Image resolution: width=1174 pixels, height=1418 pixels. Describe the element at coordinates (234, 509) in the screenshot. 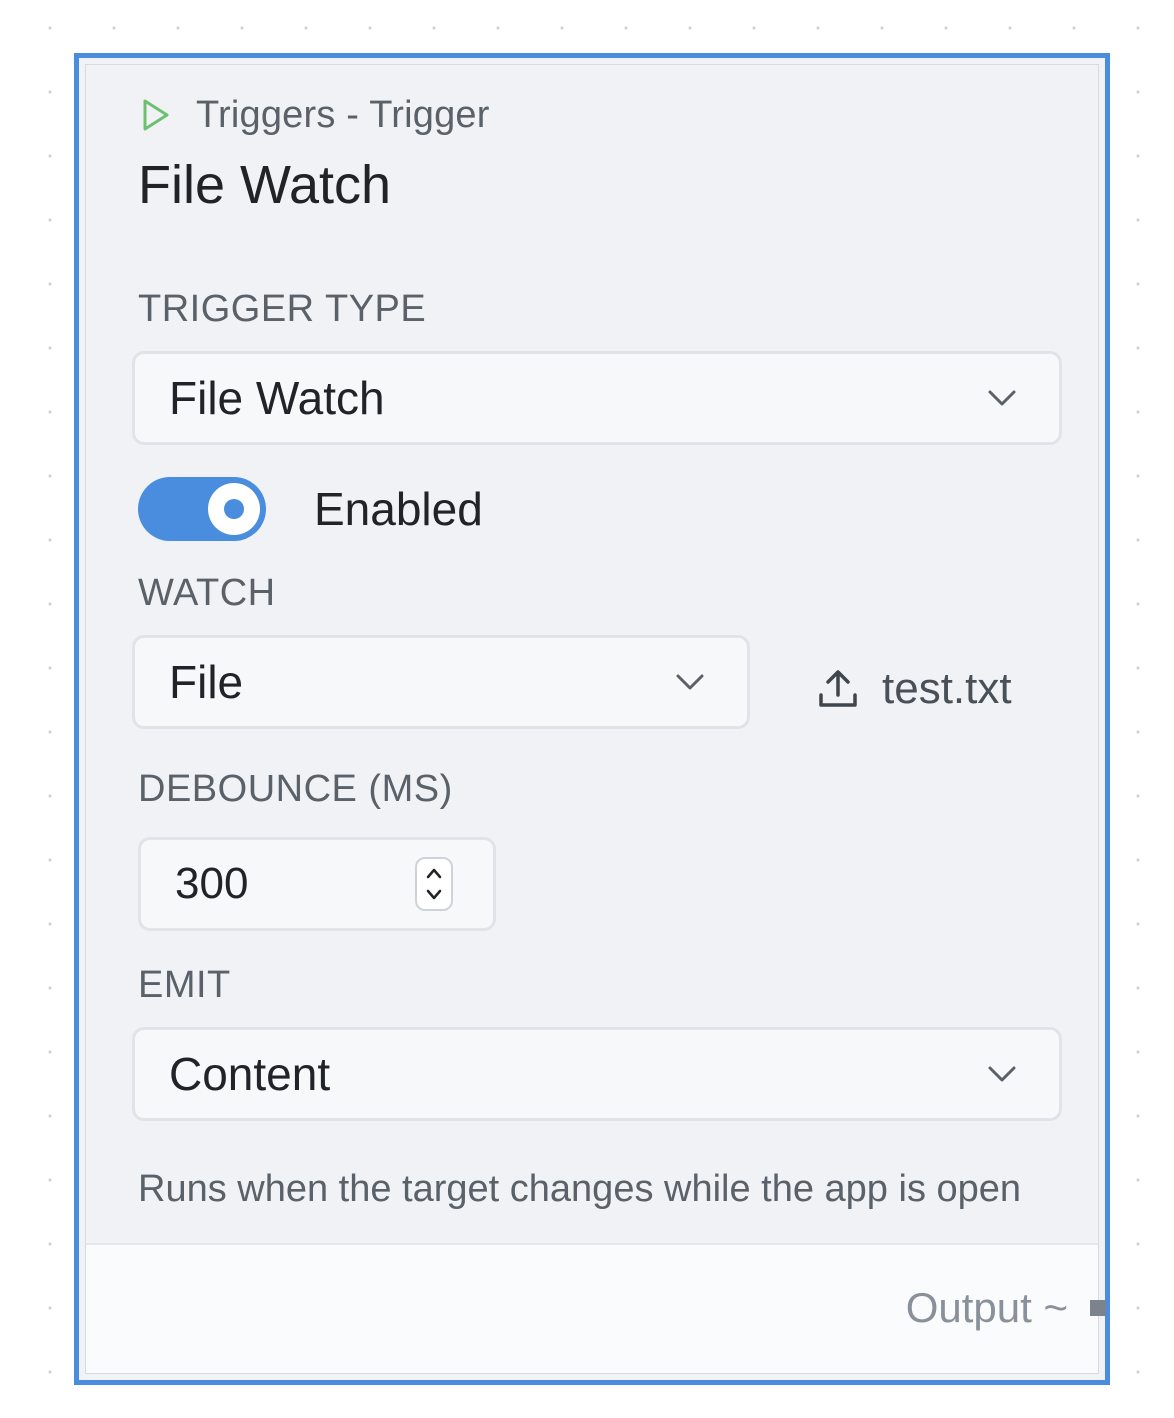

I see `toggle-knob` at that location.